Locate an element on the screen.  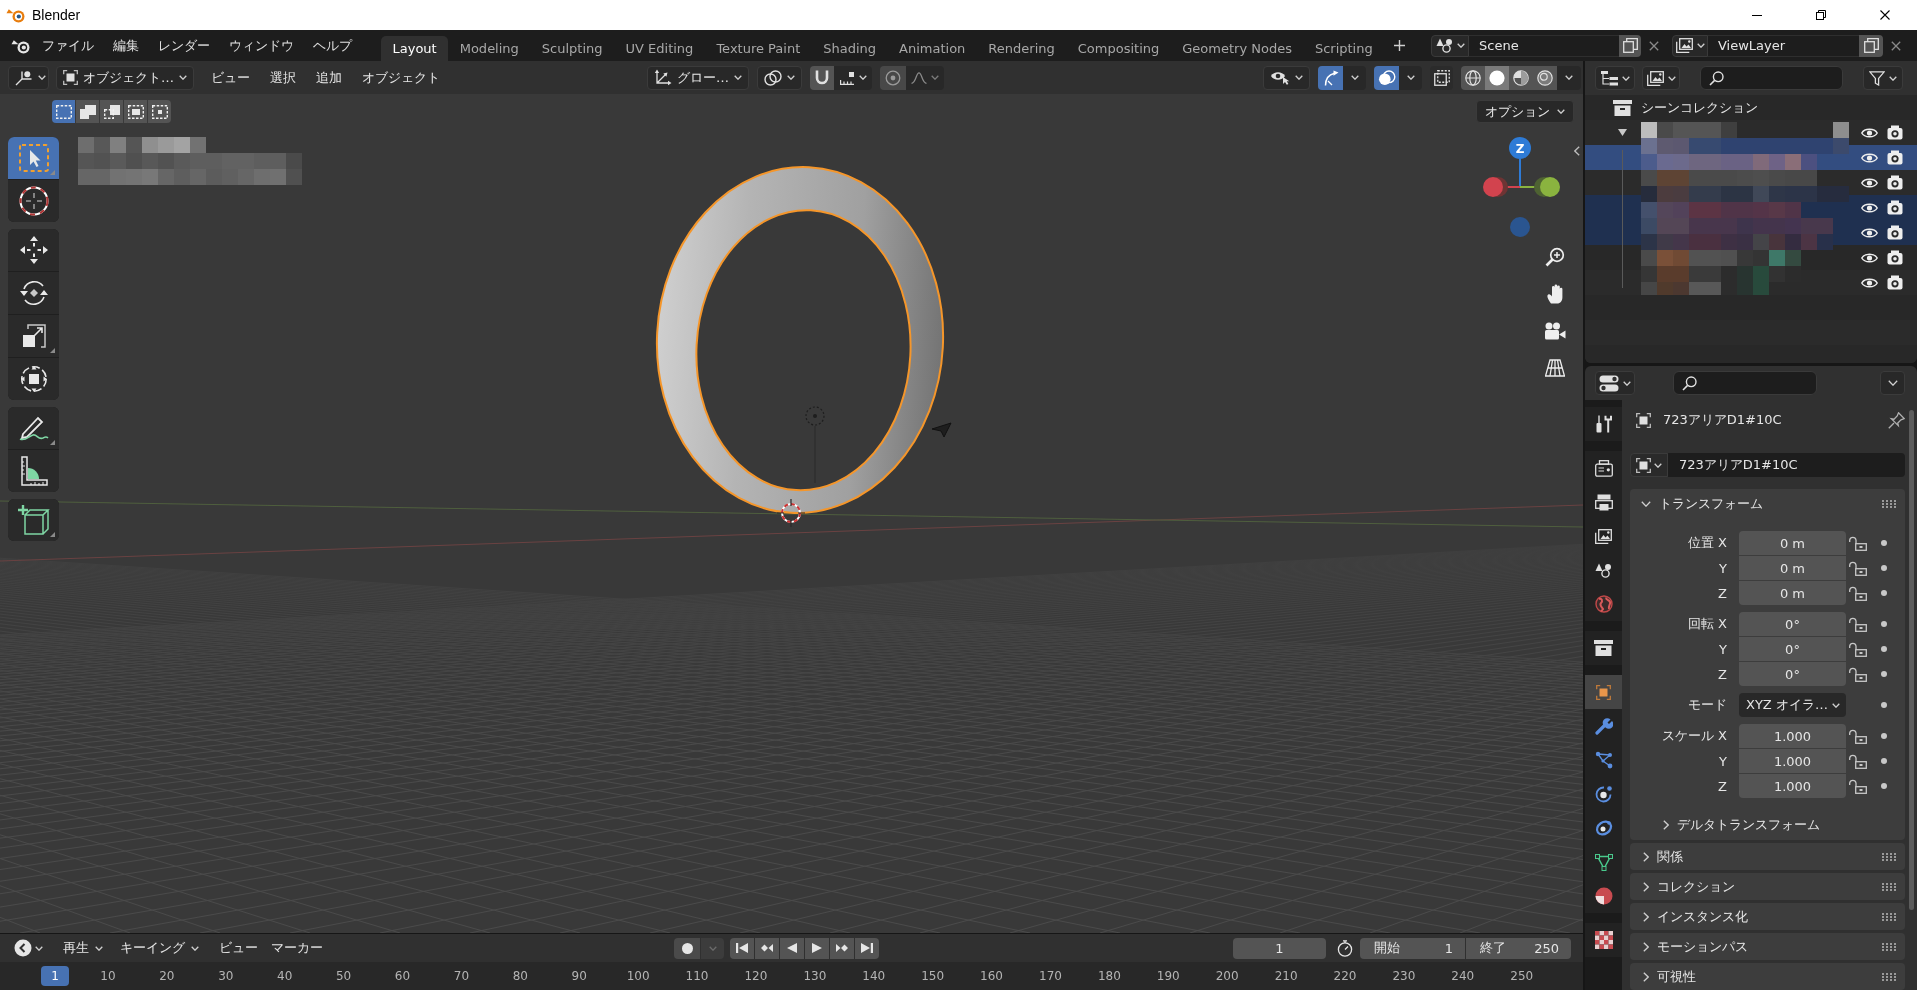
start-frame-field: 開始 1 is located at coordinates (1412, 948).